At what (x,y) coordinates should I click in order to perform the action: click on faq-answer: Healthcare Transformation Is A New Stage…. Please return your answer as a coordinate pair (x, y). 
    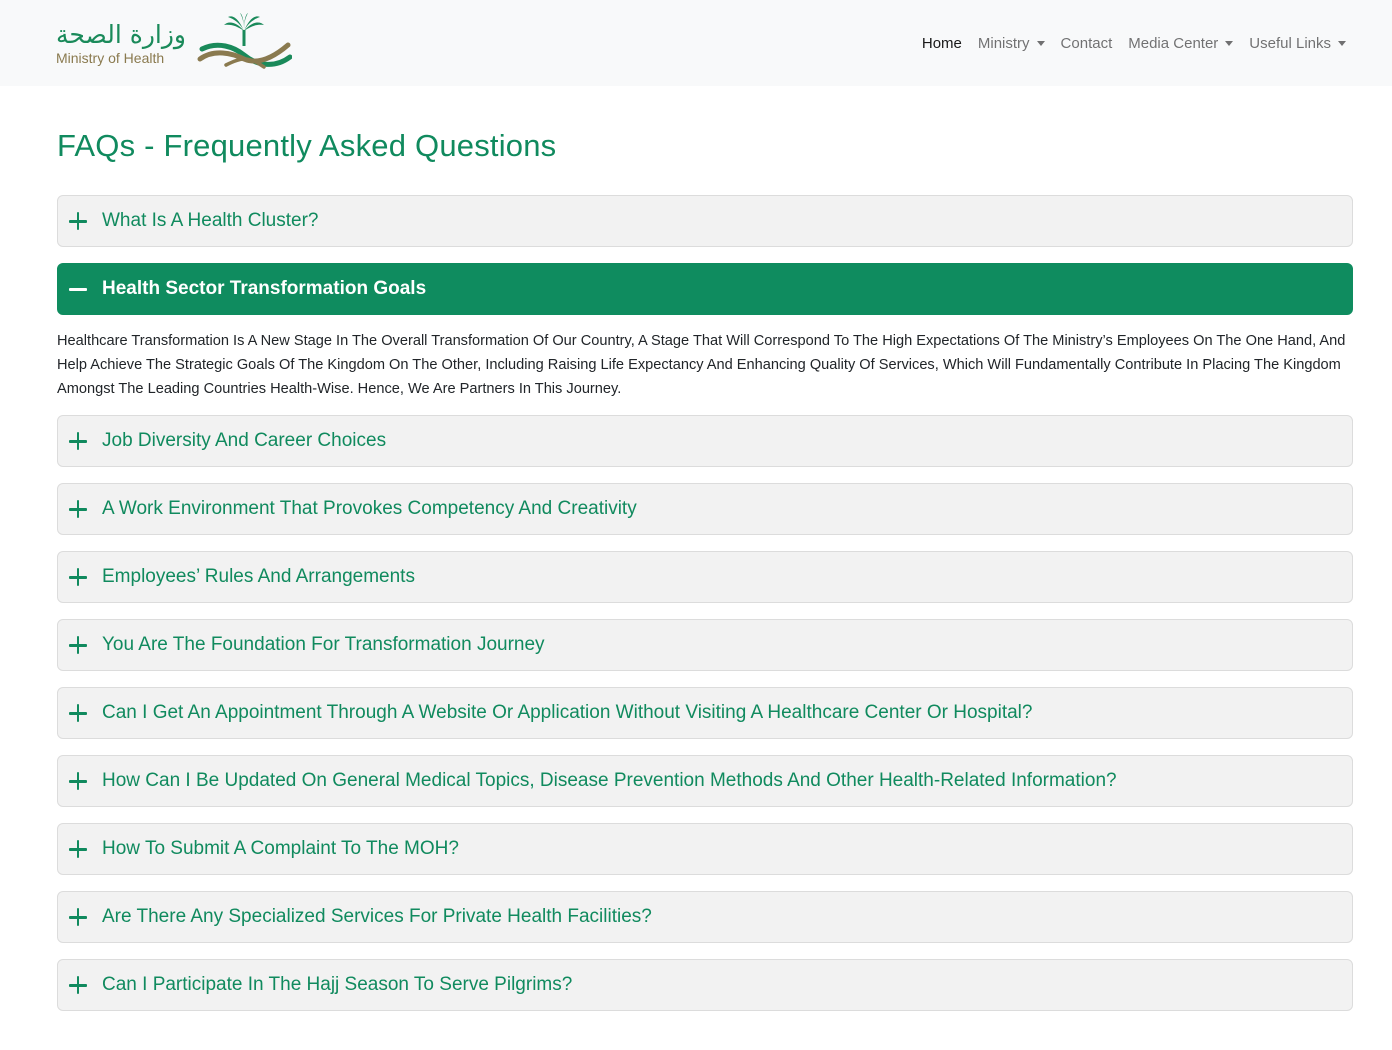
    Looking at the image, I should click on (701, 365).